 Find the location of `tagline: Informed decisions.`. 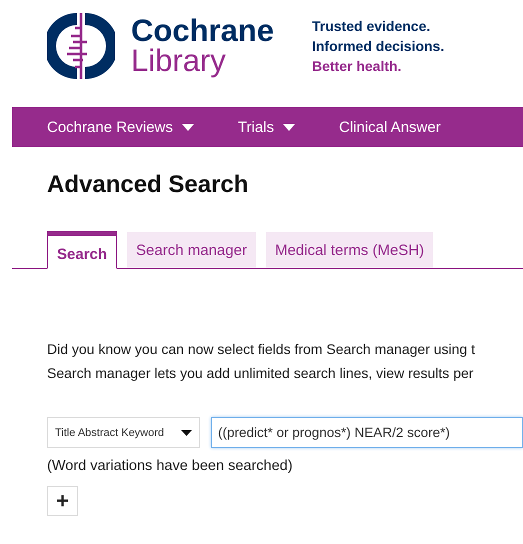

tagline: Informed decisions. is located at coordinates (378, 46).